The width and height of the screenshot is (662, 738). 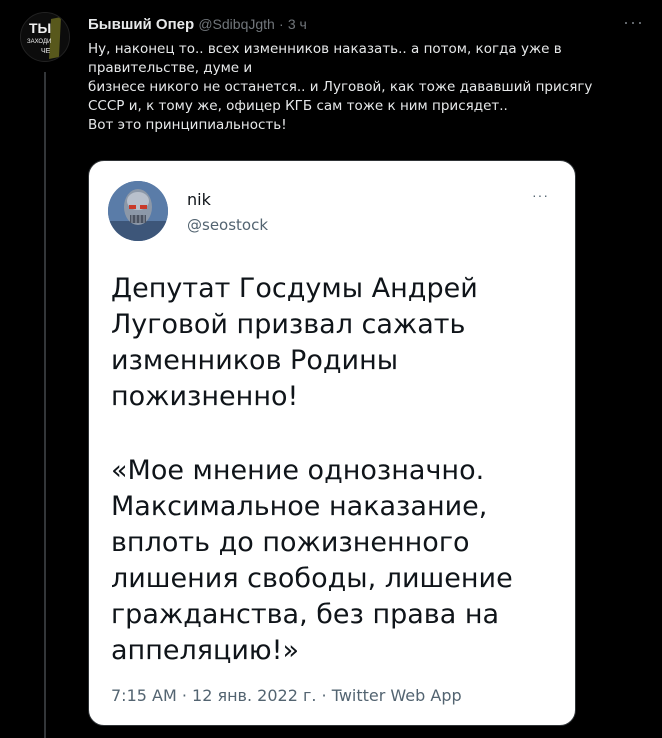 What do you see at coordinates (187, 125) in the screenshot?
I see `tweet-text-line: Вот это принципиальность!` at bounding box center [187, 125].